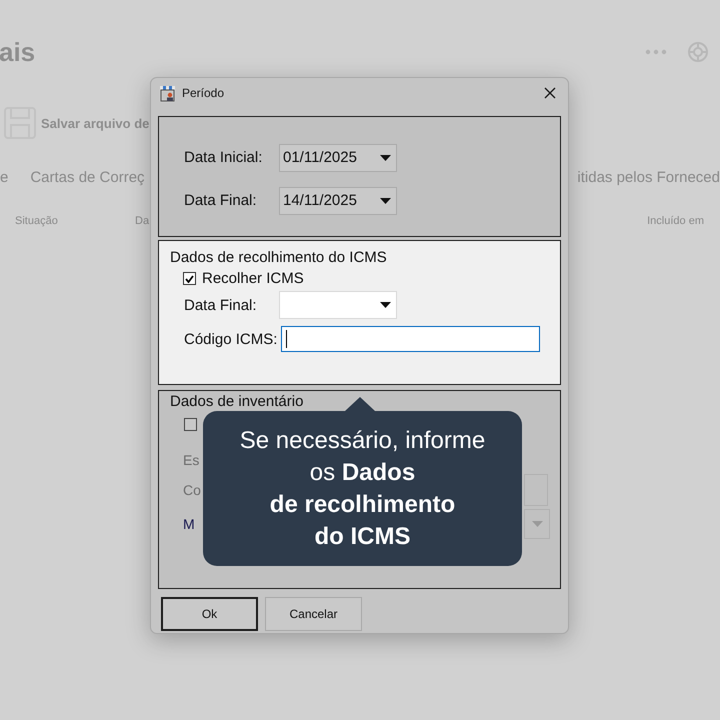  Describe the element at coordinates (189, 278) in the screenshot. I see `check-icon` at that location.